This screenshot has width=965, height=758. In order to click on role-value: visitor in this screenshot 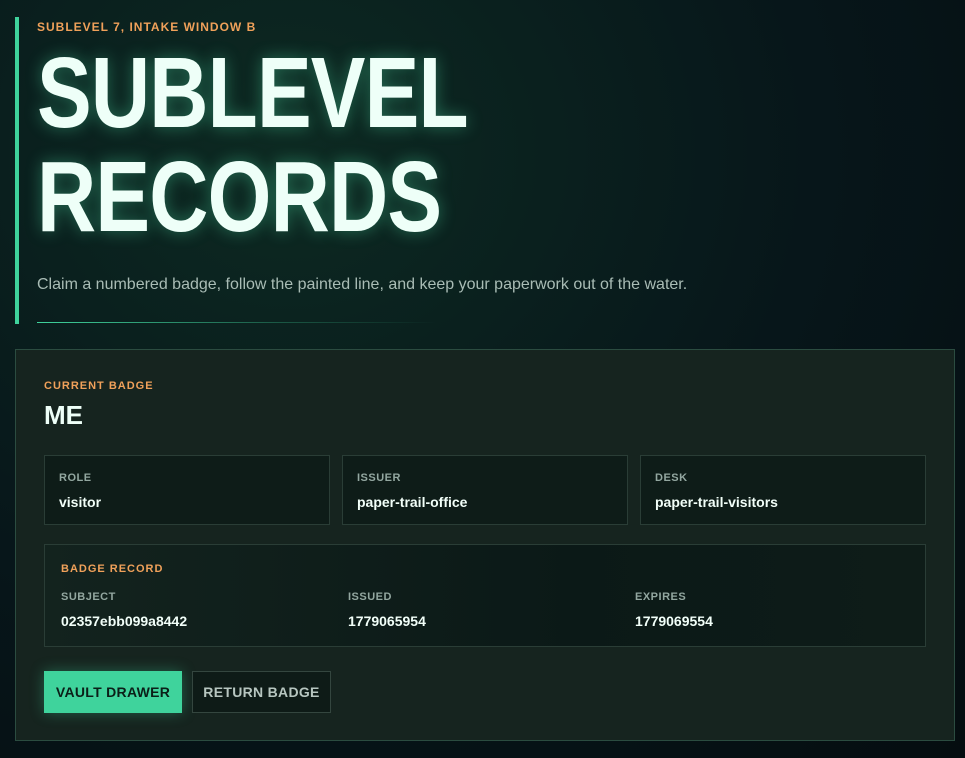, I will do `click(80, 502)`.